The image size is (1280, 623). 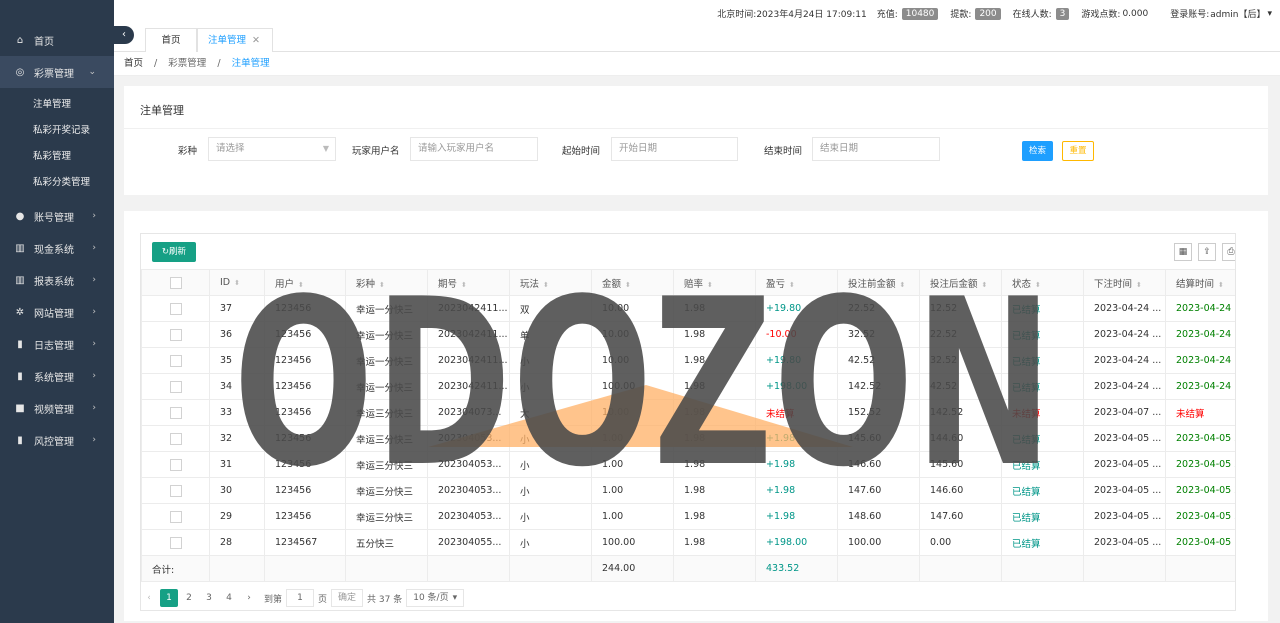 What do you see at coordinates (550, 282) in the screenshot?
I see `column-header: 玩法 ⬍` at bounding box center [550, 282].